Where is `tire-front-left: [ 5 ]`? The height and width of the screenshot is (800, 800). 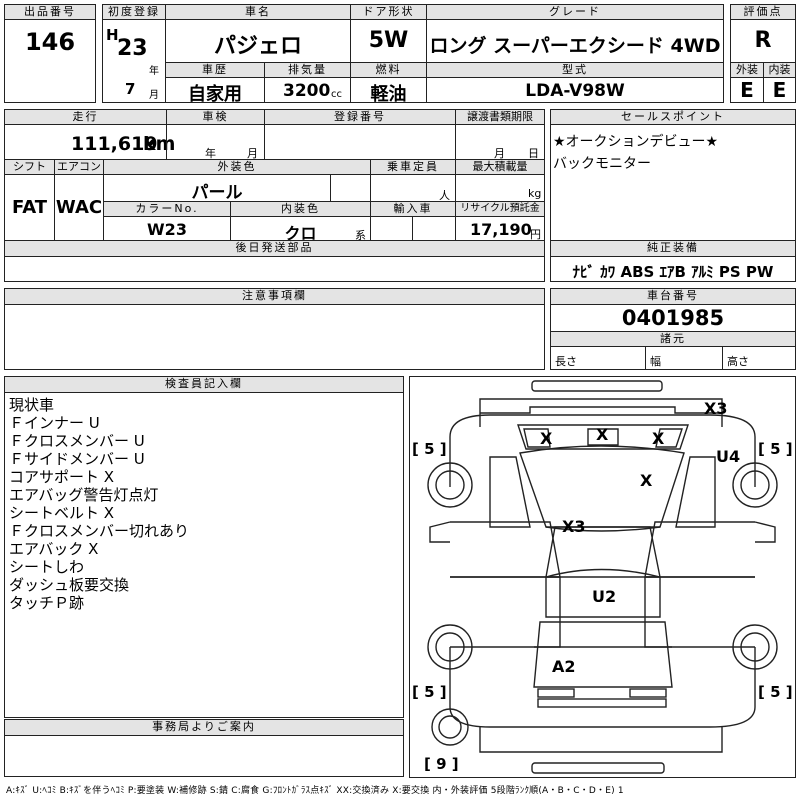 tire-front-left: [ 5 ] is located at coordinates (429, 692).